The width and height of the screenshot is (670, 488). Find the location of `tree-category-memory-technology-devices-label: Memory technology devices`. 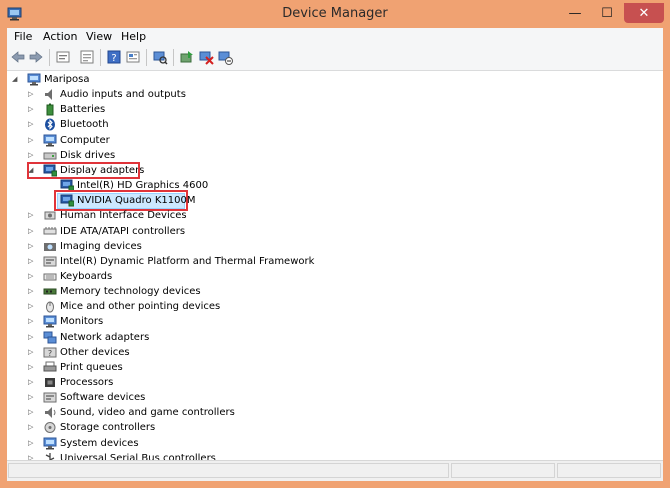

tree-category-memory-technology-devices-label: Memory technology devices is located at coordinates (130, 292).